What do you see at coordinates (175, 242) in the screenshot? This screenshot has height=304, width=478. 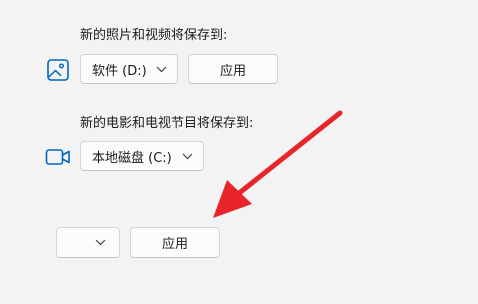 I see `bottom-apply-button: 应用` at bounding box center [175, 242].